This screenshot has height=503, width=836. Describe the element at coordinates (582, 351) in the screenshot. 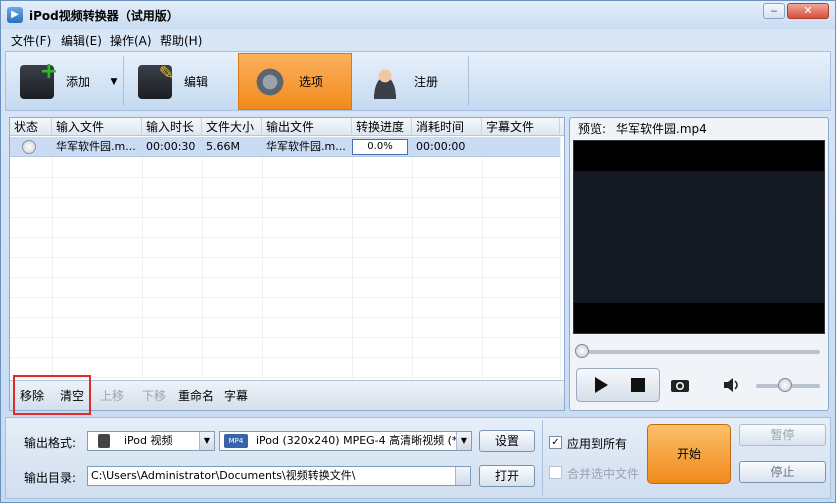

I see `seek-handle` at that location.